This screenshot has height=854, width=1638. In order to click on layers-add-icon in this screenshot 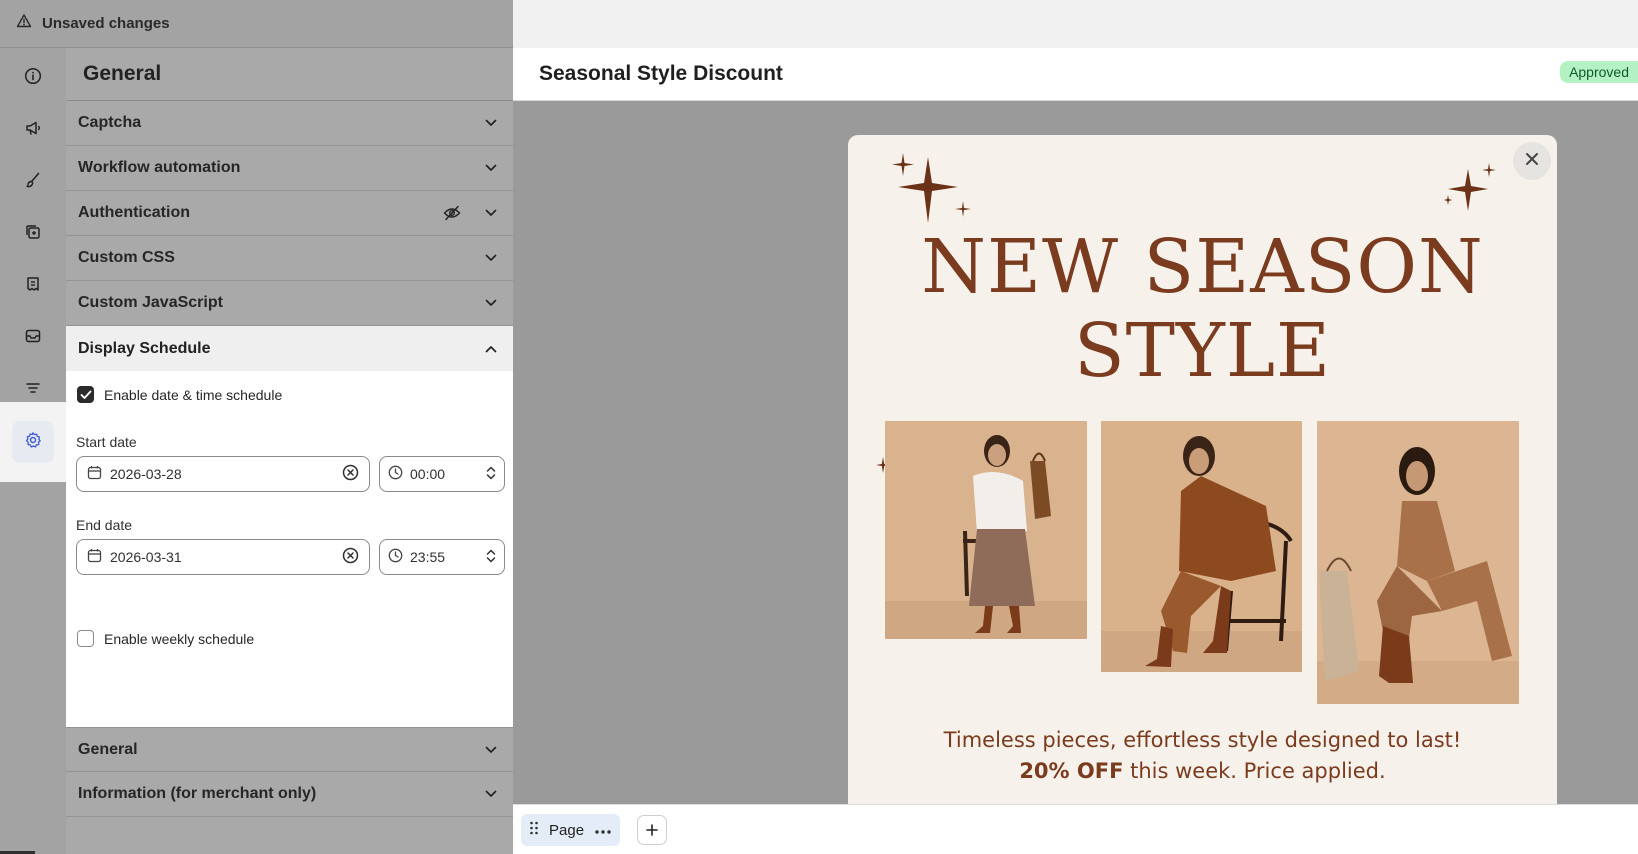, I will do `click(33, 234)`.